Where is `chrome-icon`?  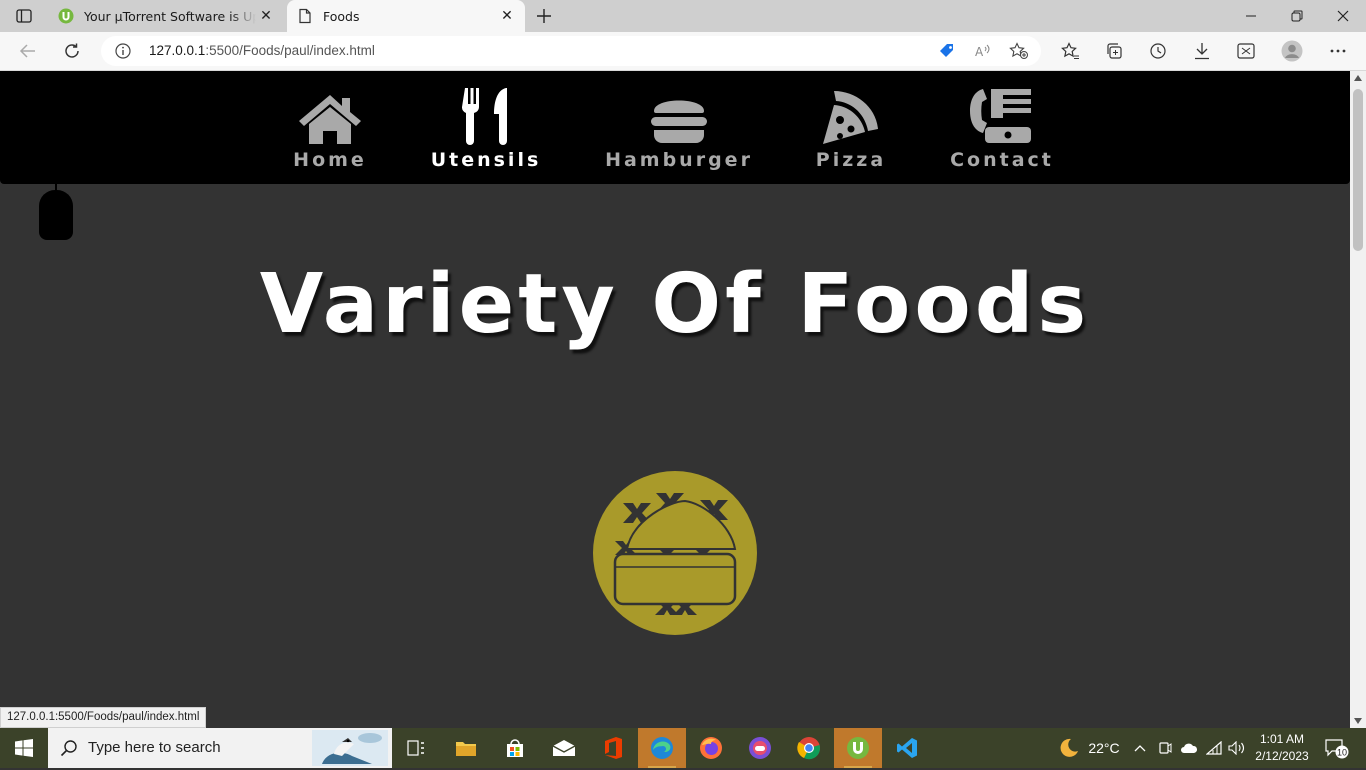 chrome-icon is located at coordinates (809, 748).